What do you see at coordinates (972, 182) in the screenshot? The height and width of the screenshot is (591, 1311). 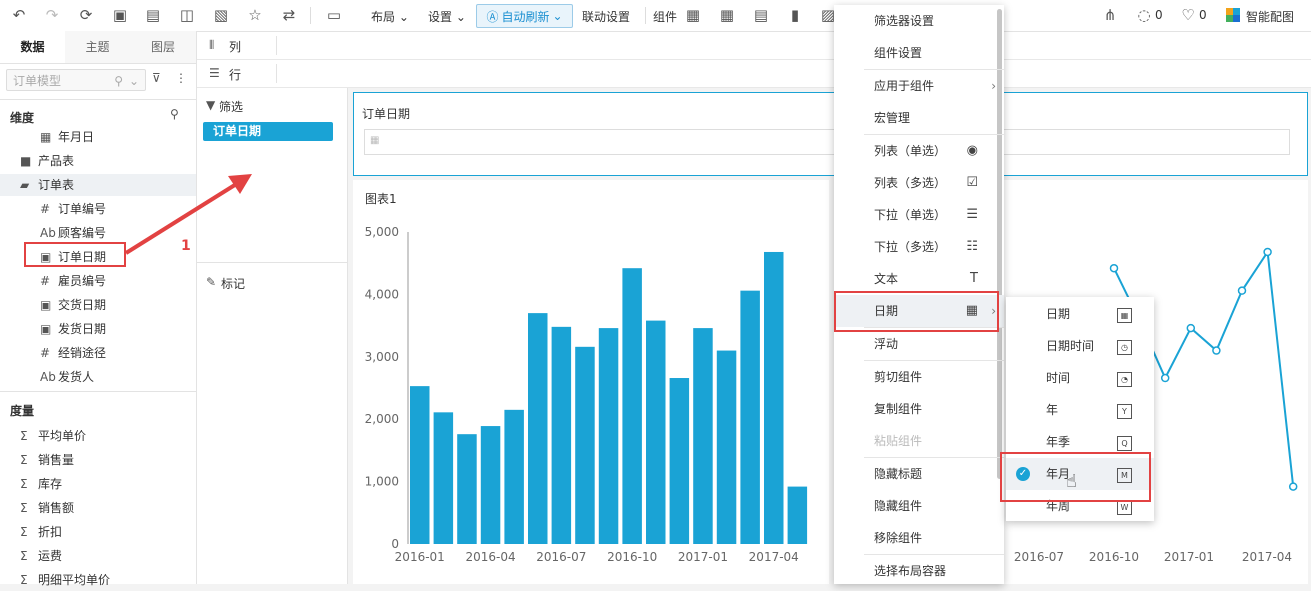 I see `menu-item-icon: ☑` at bounding box center [972, 182].